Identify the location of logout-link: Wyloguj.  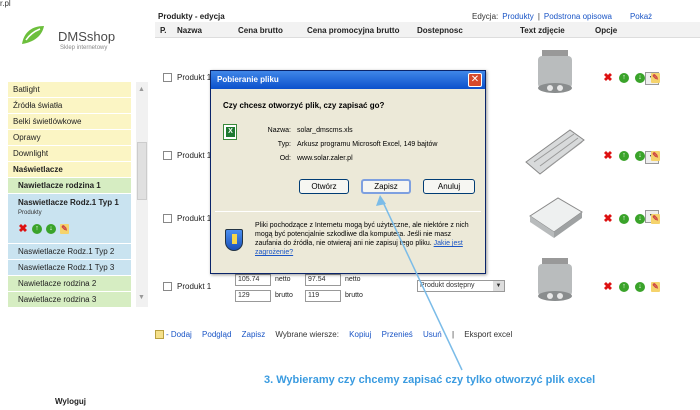
(70, 401).